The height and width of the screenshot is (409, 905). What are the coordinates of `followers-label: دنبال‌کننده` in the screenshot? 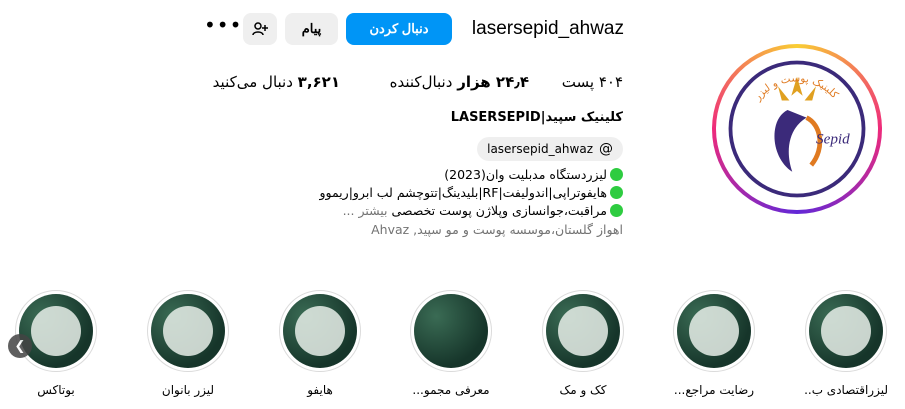 It's located at (423, 82).